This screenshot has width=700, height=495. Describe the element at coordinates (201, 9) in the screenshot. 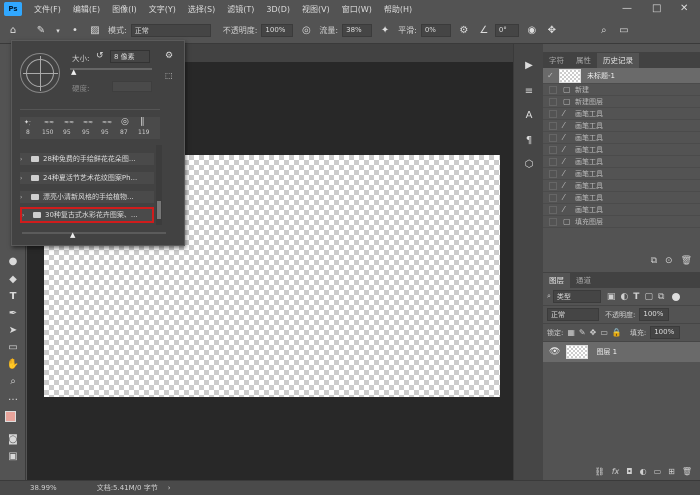

I see `menu-select: 选择(S)` at that location.